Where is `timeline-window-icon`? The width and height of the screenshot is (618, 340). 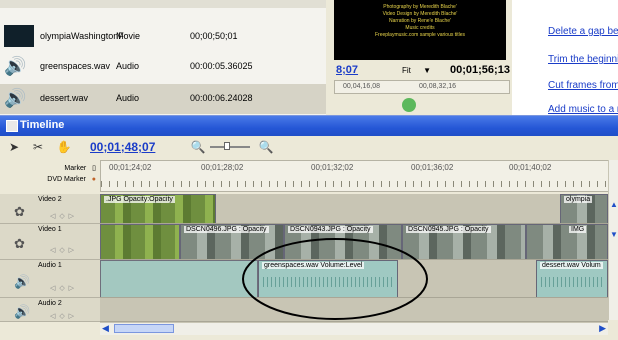 timeline-window-icon is located at coordinates (12, 126).